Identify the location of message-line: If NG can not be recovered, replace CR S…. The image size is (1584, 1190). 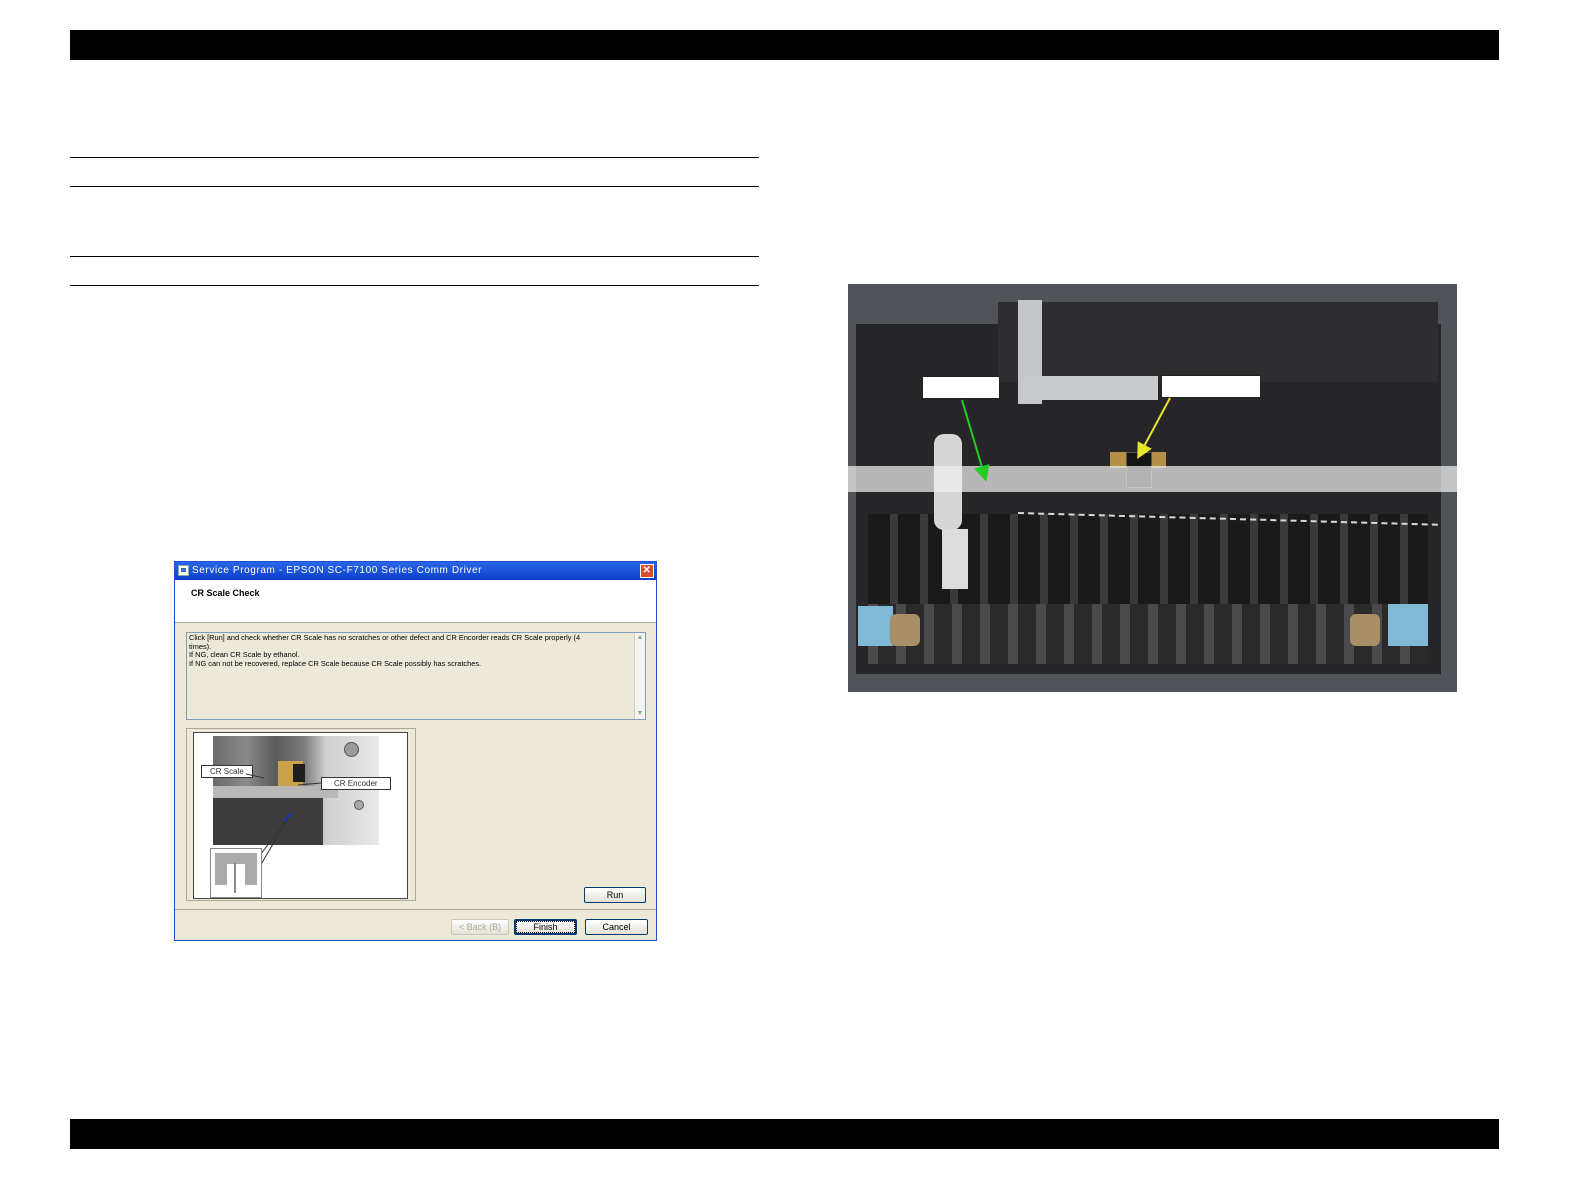
(335, 663).